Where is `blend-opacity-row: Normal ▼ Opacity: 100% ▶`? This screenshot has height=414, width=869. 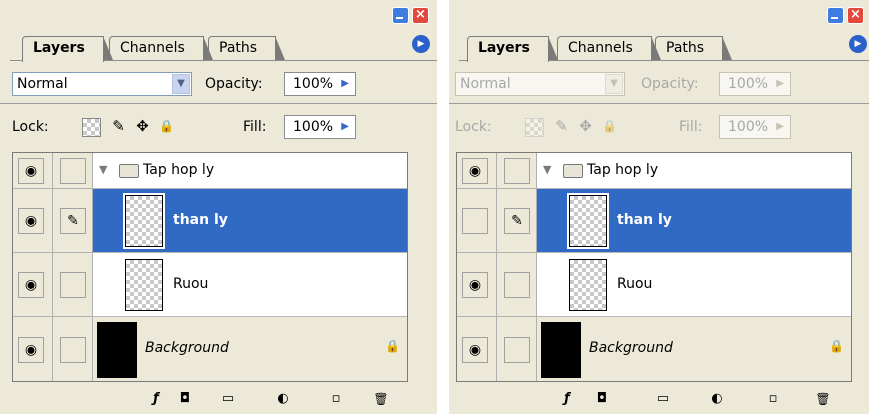 blend-opacity-row: Normal ▼ Opacity: 100% ▶ is located at coordinates (218, 83).